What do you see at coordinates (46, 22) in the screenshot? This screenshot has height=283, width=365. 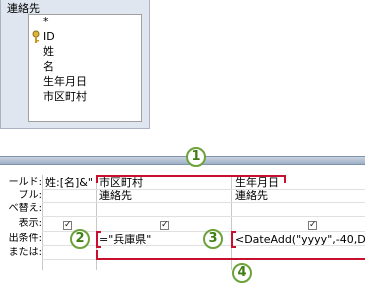 I see `field-item-all: *` at bounding box center [46, 22].